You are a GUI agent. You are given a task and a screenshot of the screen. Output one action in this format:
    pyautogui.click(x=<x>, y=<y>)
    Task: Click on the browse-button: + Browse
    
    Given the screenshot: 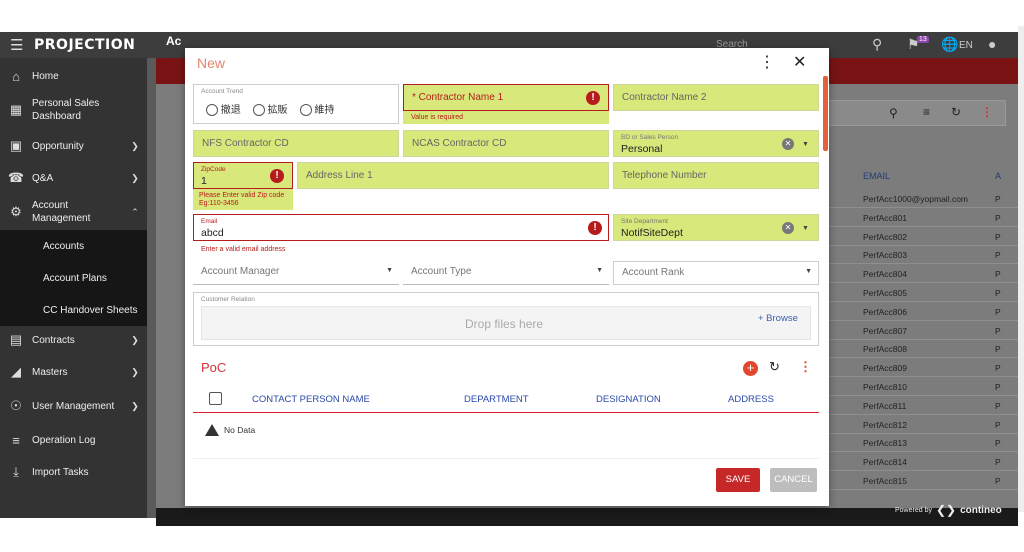 What is the action you would take?
    pyautogui.click(x=778, y=318)
    